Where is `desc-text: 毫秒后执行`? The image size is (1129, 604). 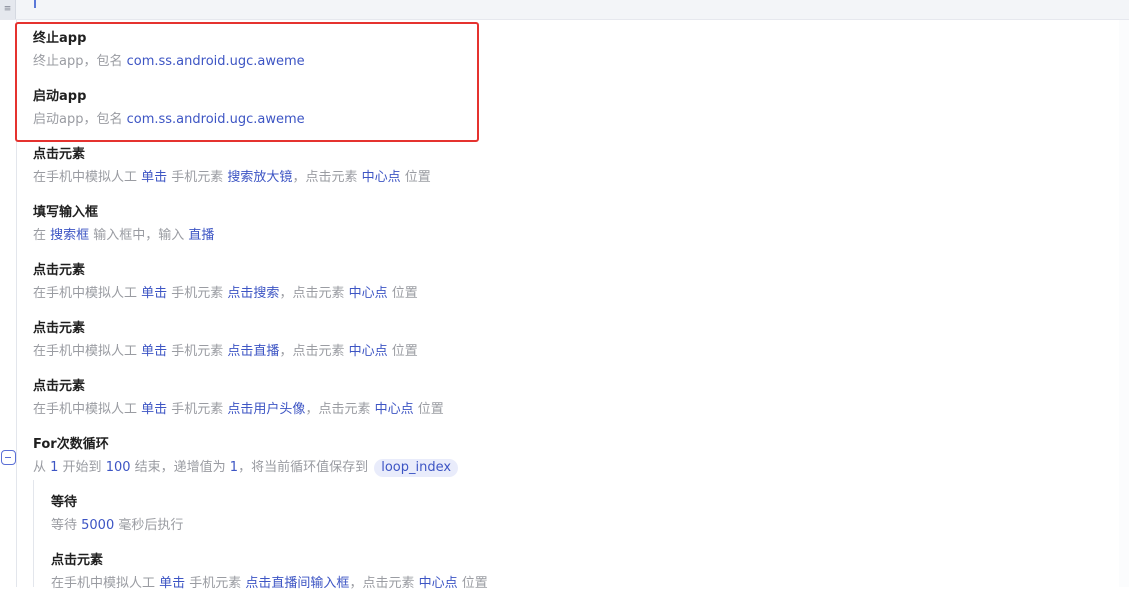
desc-text: 毫秒后执行 is located at coordinates (149, 525).